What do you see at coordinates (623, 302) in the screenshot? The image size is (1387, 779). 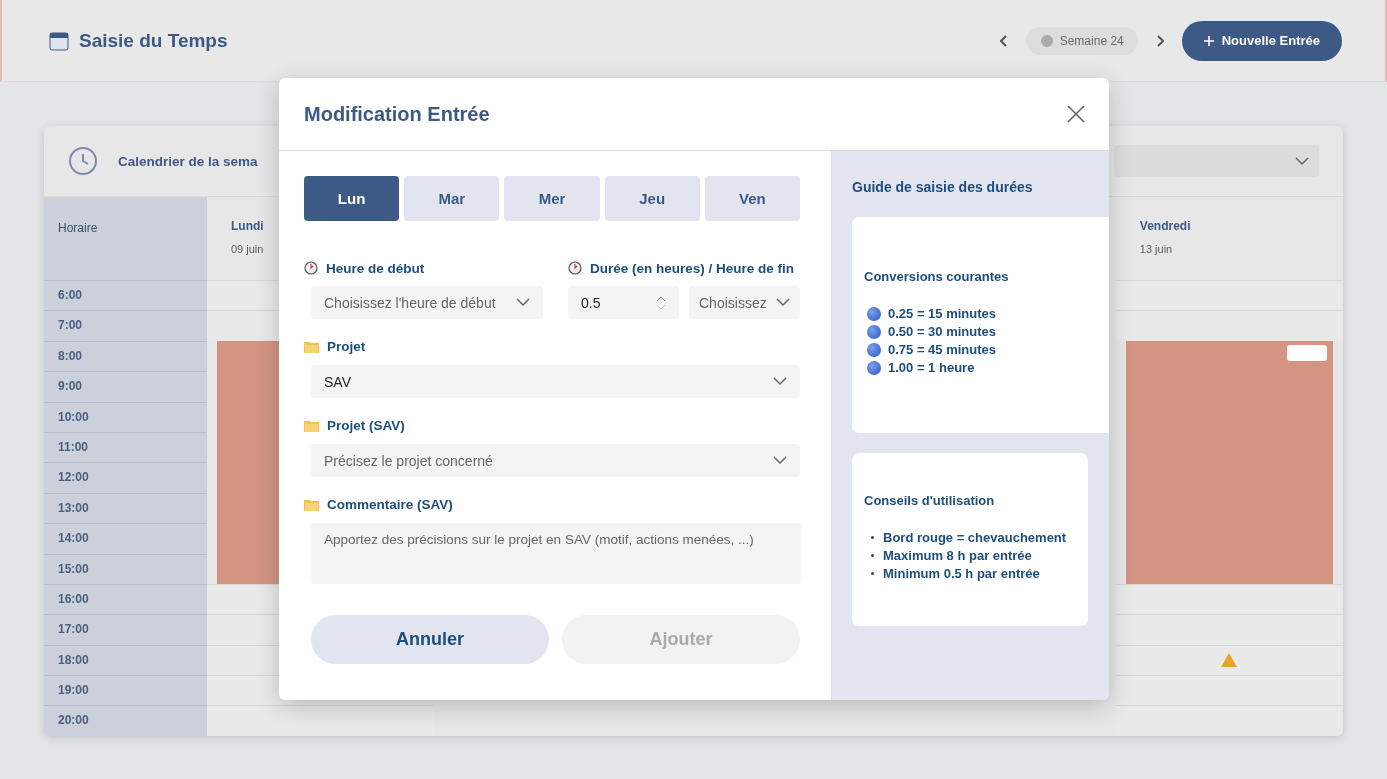 I see `duration-field: 0.5` at bounding box center [623, 302].